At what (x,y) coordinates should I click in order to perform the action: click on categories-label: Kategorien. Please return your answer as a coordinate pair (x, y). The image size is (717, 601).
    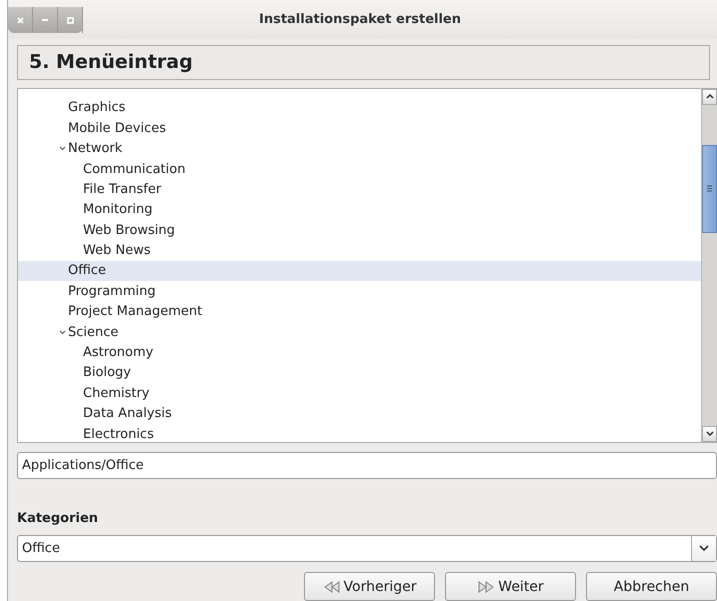
    Looking at the image, I should click on (57, 518).